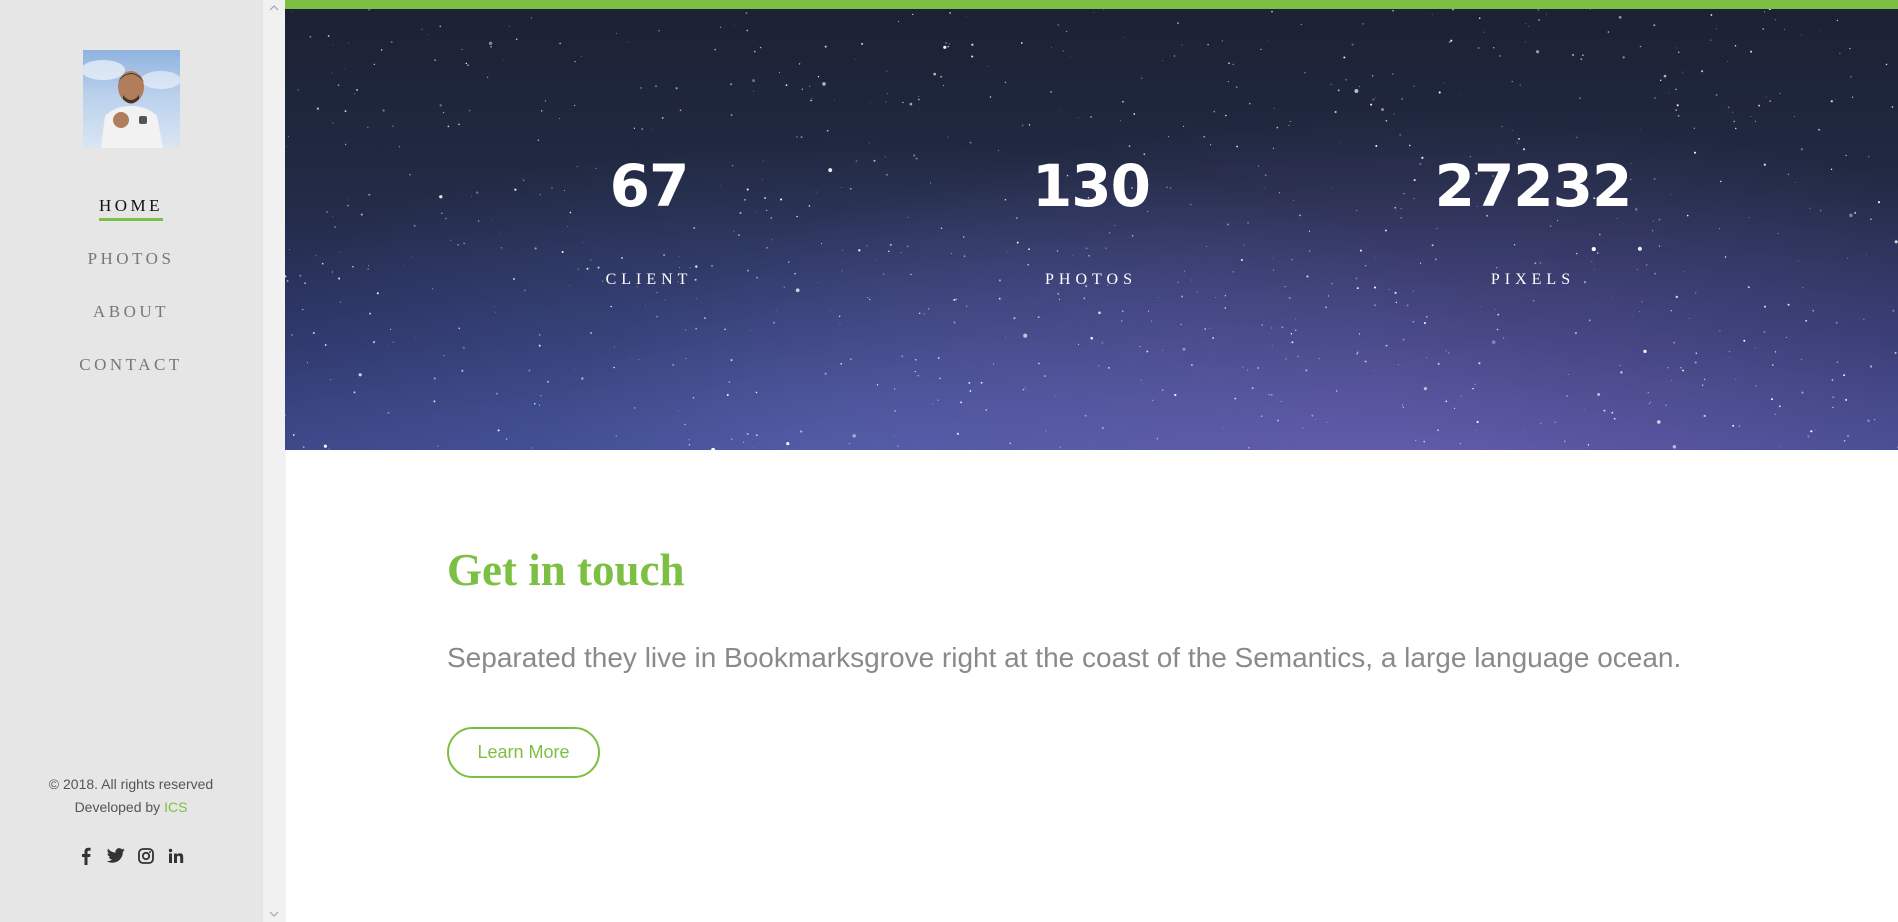  What do you see at coordinates (1091, 4) in the screenshot?
I see `accent-top-bar` at bounding box center [1091, 4].